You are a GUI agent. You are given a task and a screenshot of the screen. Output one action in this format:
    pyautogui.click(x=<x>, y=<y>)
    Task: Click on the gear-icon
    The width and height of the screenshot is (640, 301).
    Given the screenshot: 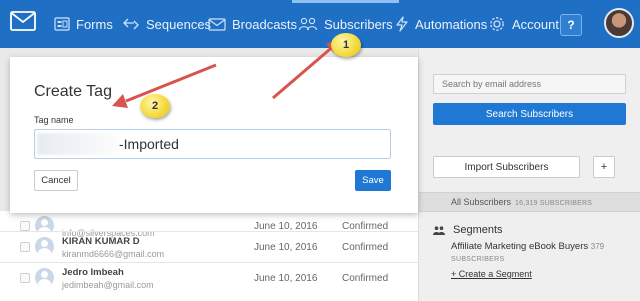 What is the action you would take?
    pyautogui.click(x=497, y=24)
    